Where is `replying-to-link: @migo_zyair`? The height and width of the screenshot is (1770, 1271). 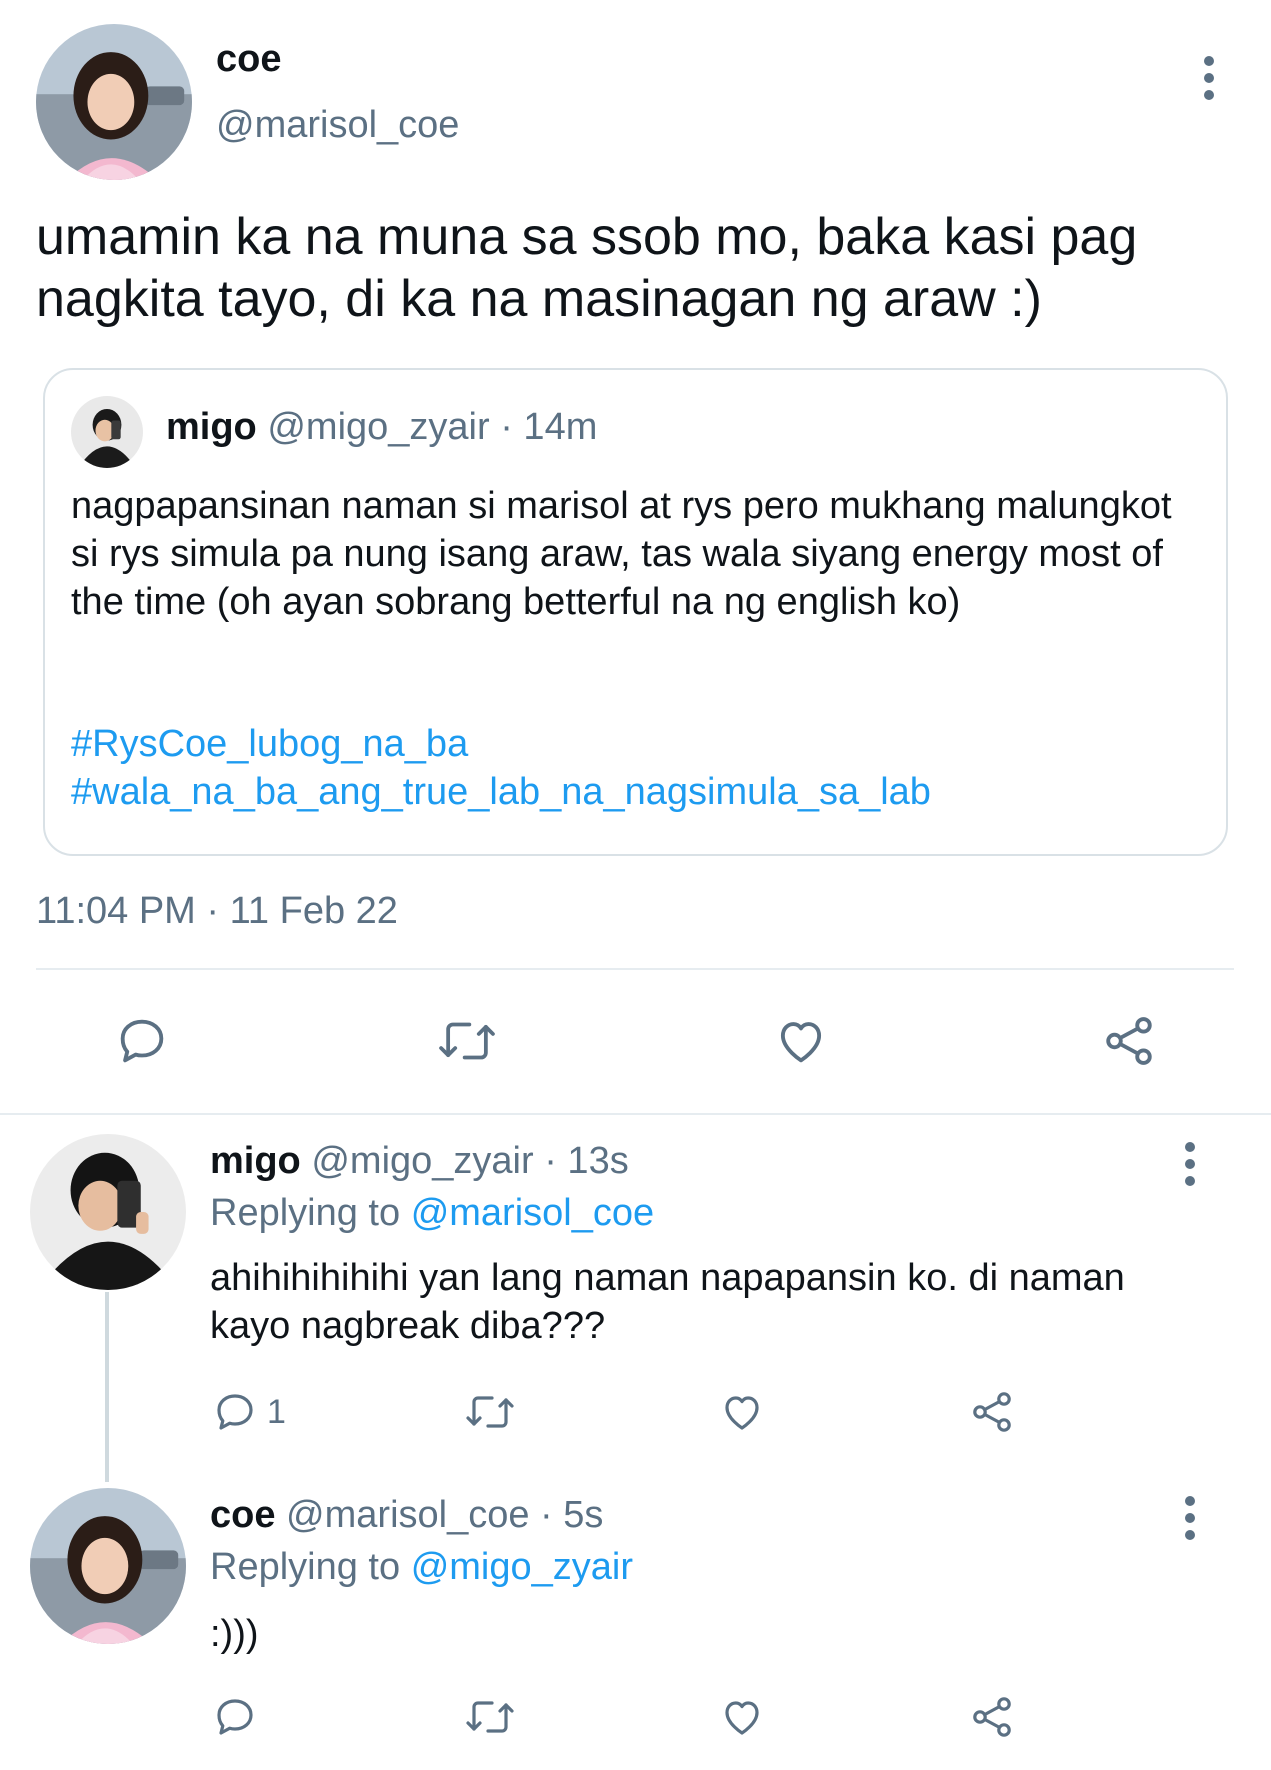 replying-to-link: @migo_zyair is located at coordinates (522, 1567).